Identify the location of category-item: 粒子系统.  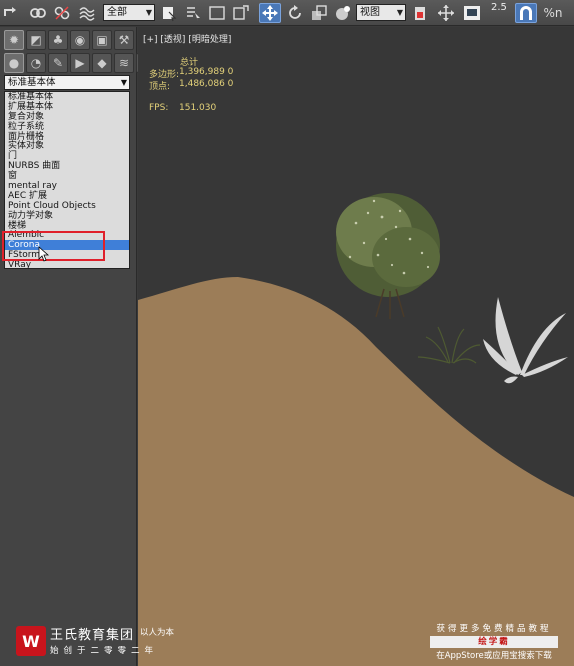
(67, 127).